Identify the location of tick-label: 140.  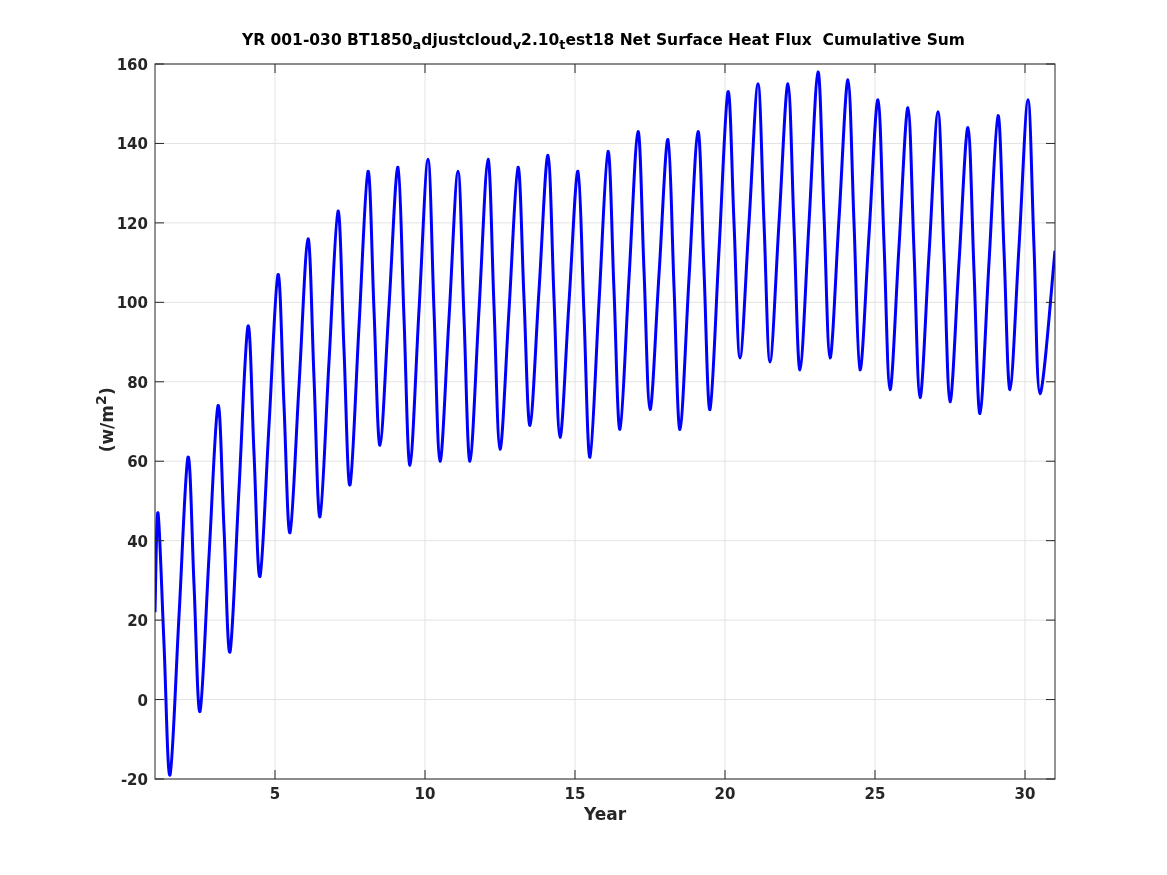
(132, 144).